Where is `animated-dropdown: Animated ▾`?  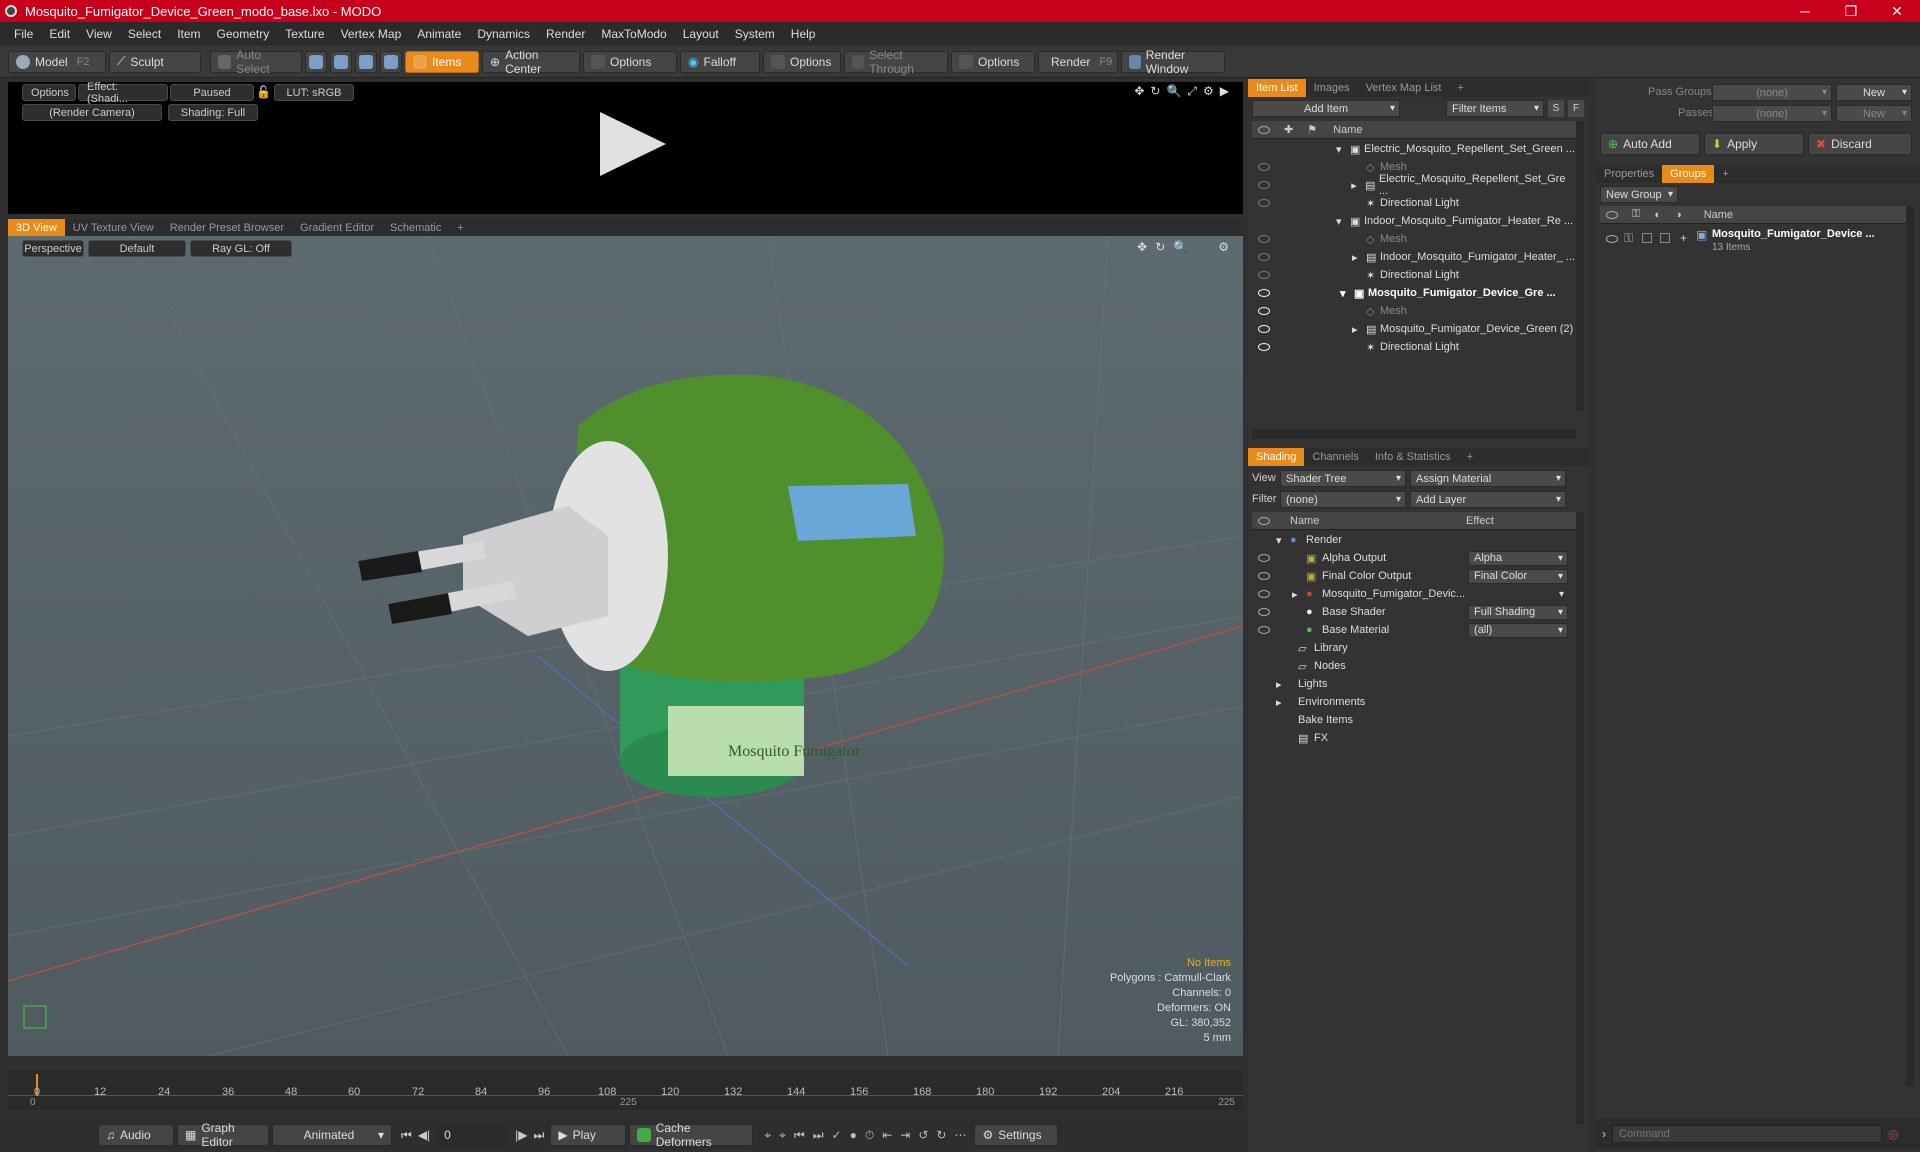 animated-dropdown: Animated ▾ is located at coordinates (332, 1135).